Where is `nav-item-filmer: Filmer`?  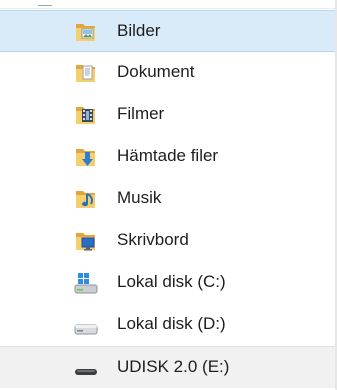
nav-item-filmer: Filmer is located at coordinates (168, 115).